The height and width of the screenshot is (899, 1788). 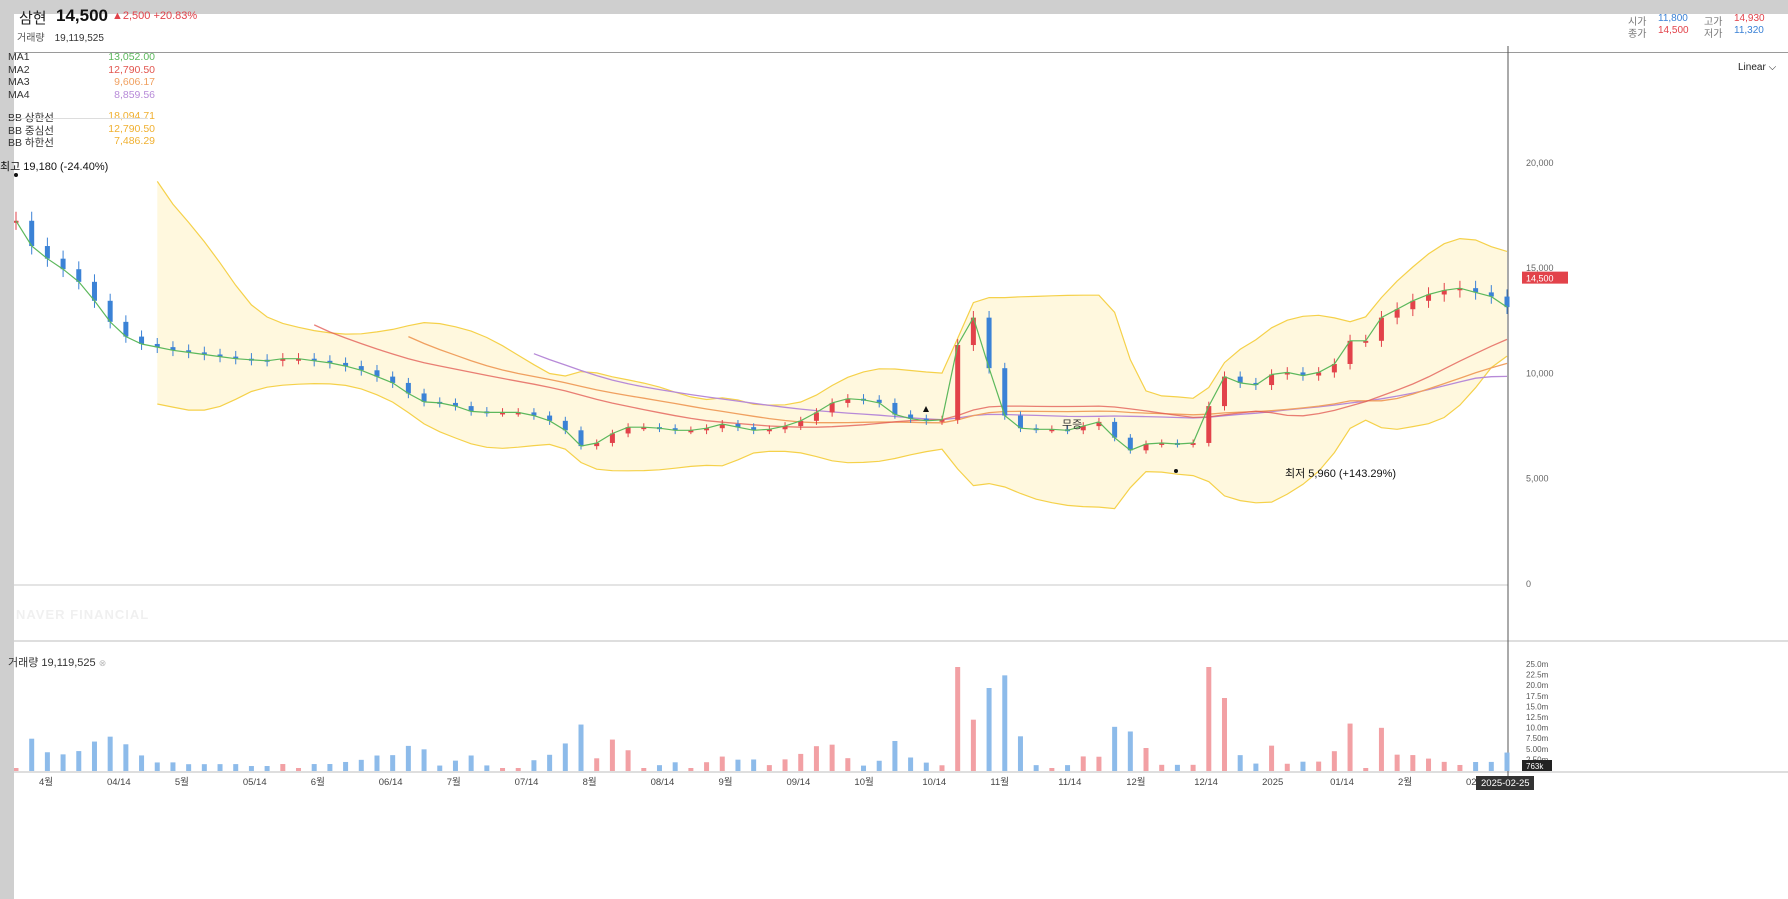 I want to click on scale-selector: Linear ⌵, so click(x=1757, y=67).